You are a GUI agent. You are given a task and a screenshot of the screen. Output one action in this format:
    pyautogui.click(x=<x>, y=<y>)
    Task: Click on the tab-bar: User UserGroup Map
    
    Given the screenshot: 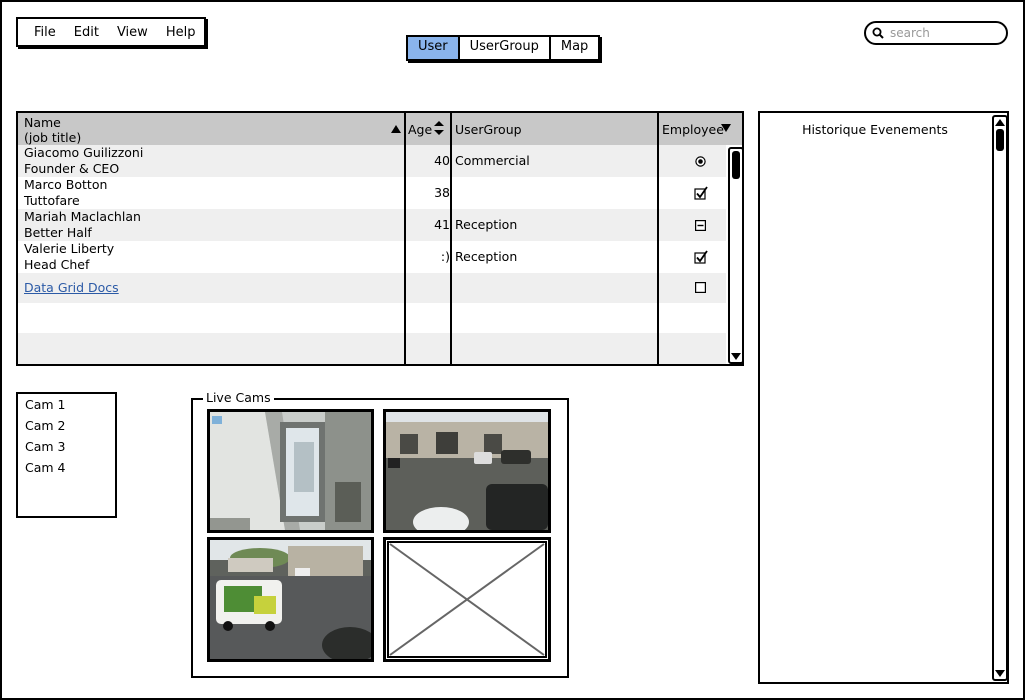 What is the action you would take?
    pyautogui.click(x=503, y=48)
    